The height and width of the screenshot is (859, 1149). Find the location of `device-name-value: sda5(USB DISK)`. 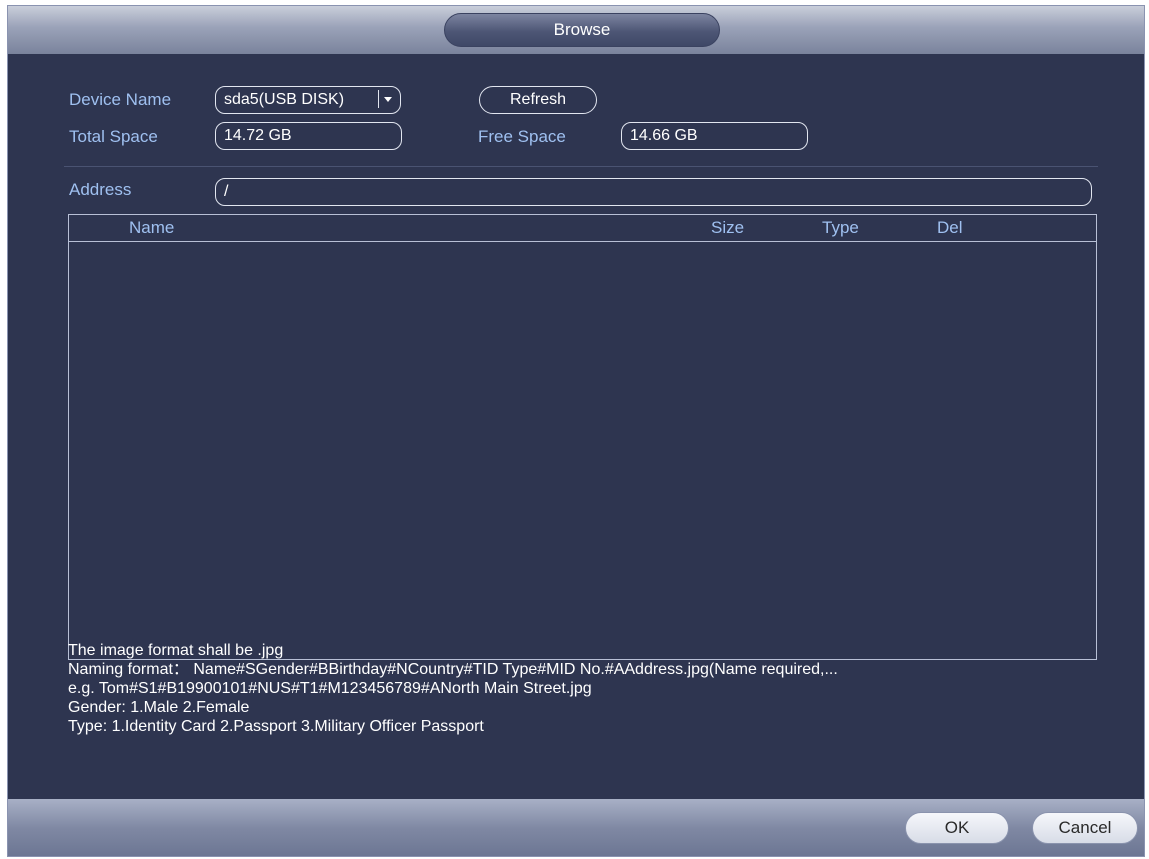

device-name-value: sda5(USB DISK) is located at coordinates (284, 99).